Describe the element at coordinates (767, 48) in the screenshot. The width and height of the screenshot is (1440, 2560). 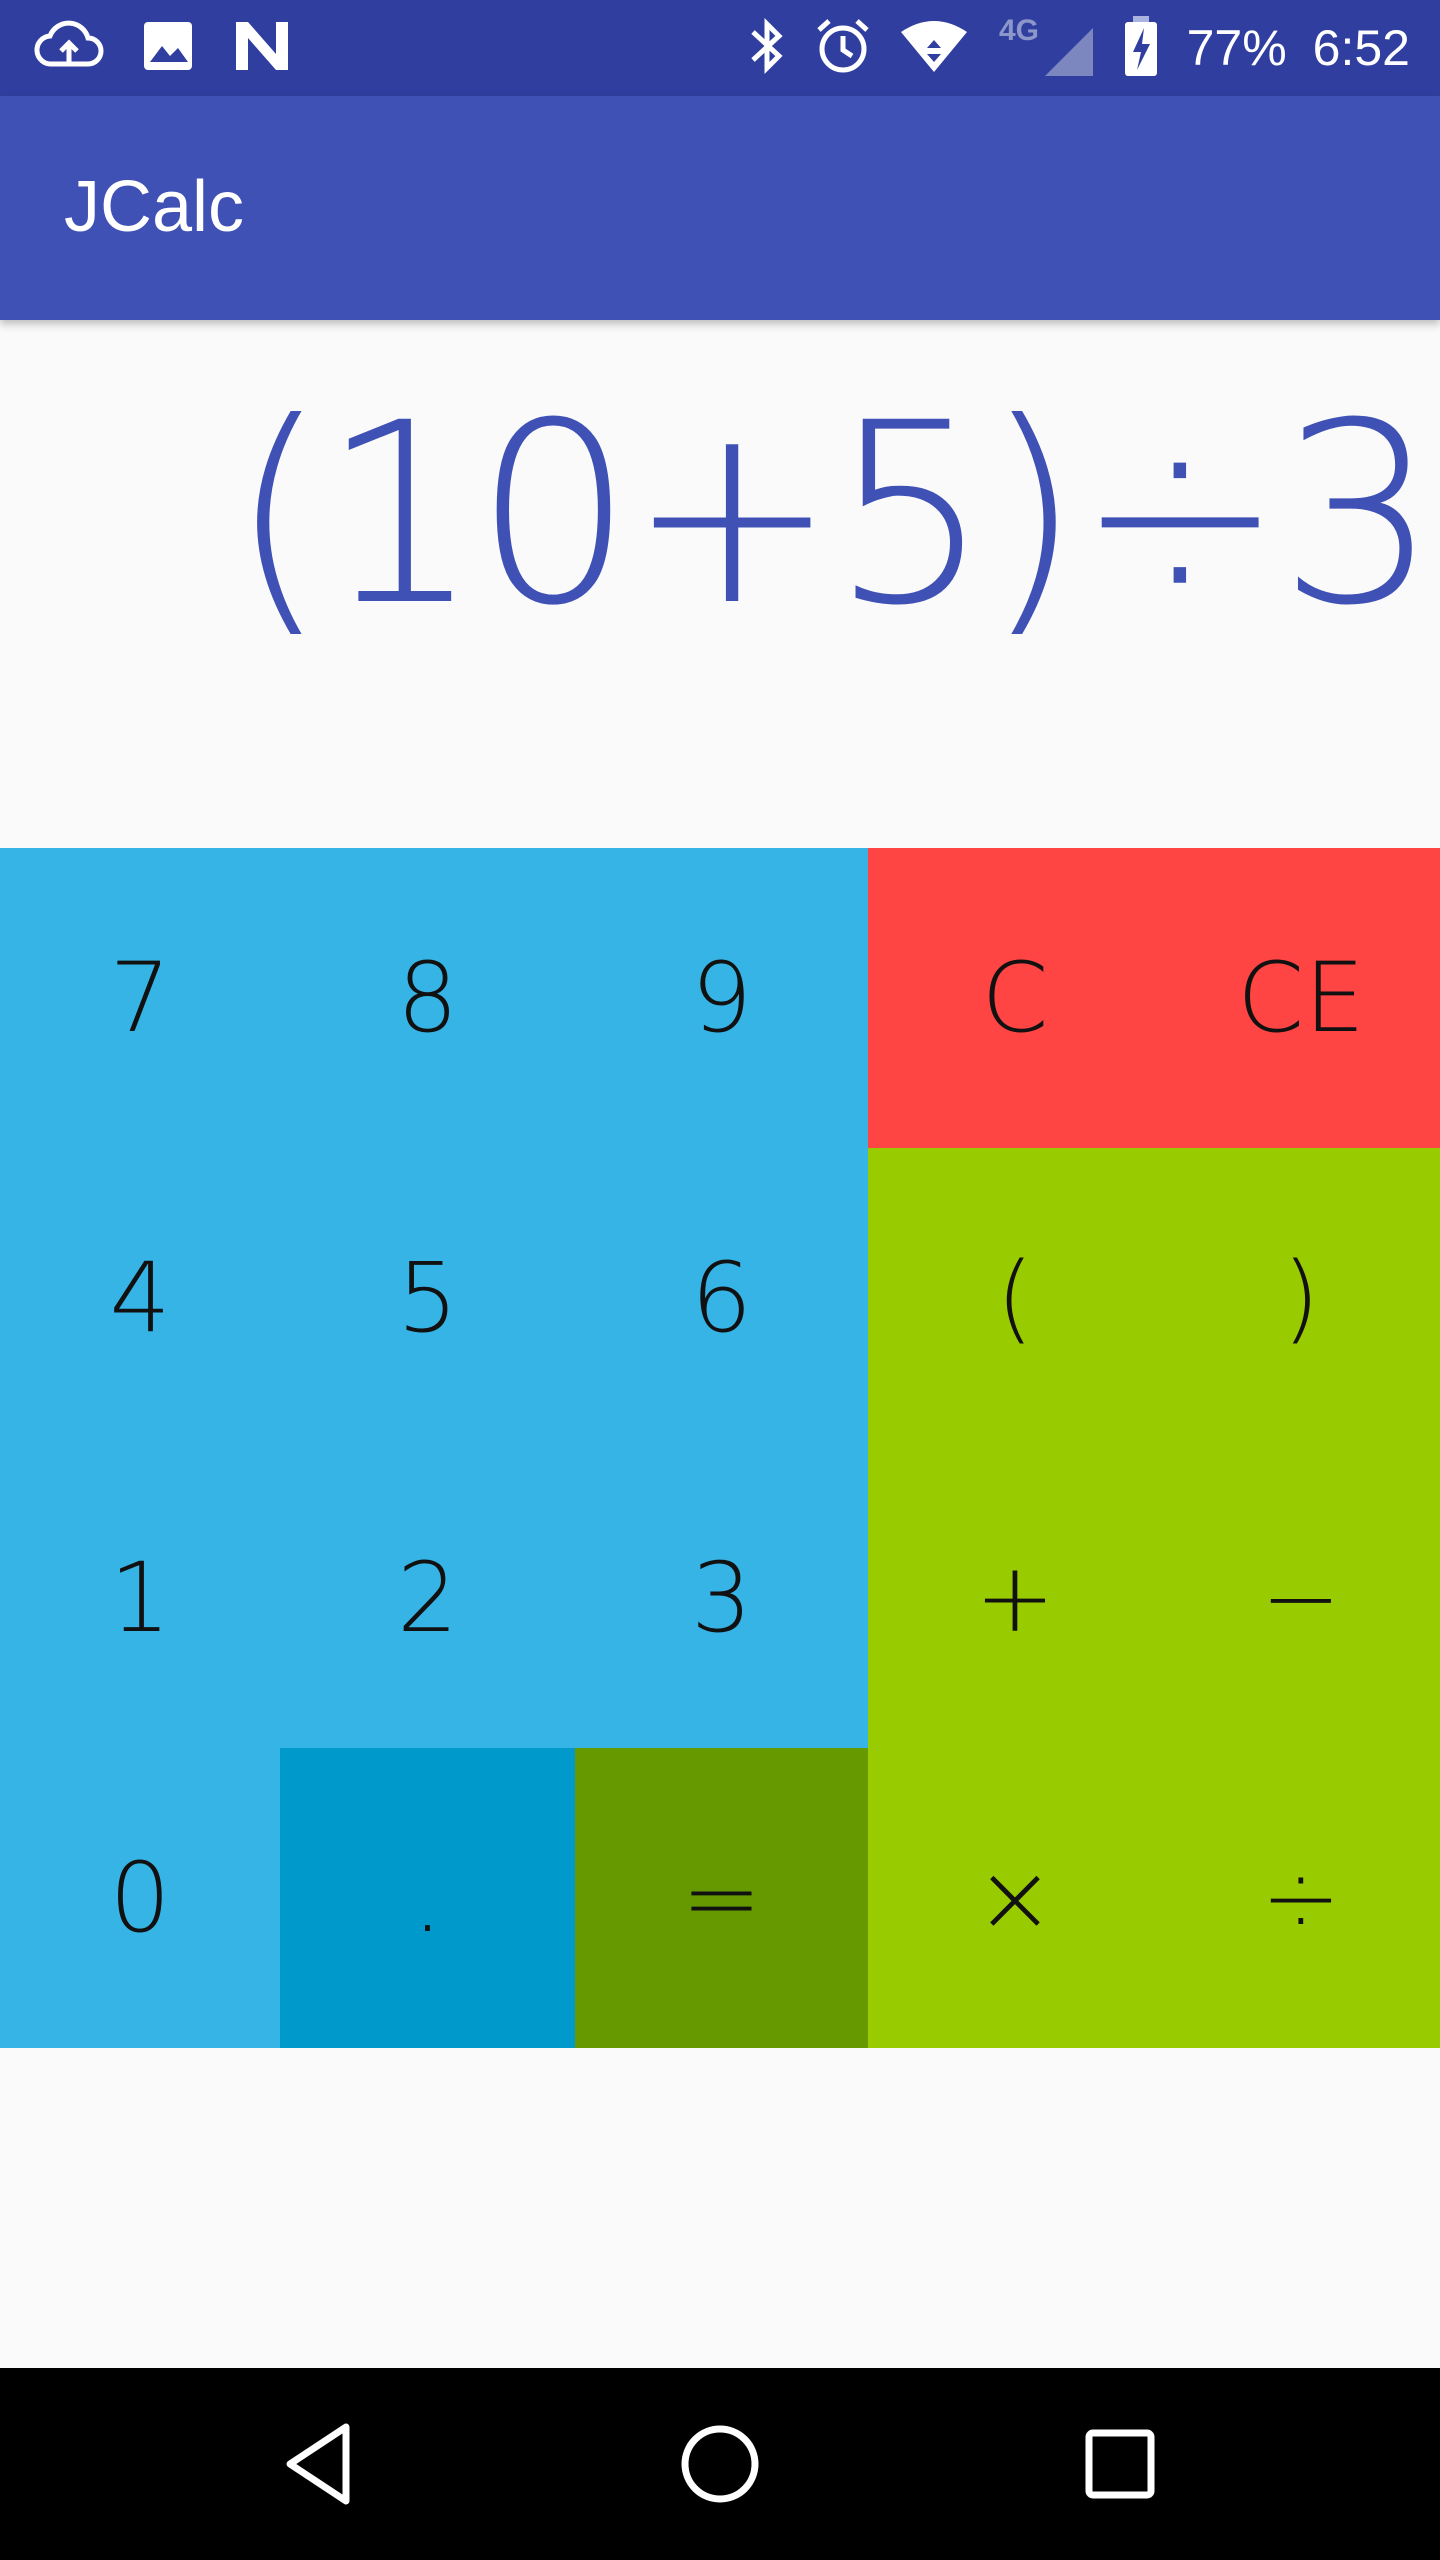
I see `bluetooth-icon` at that location.